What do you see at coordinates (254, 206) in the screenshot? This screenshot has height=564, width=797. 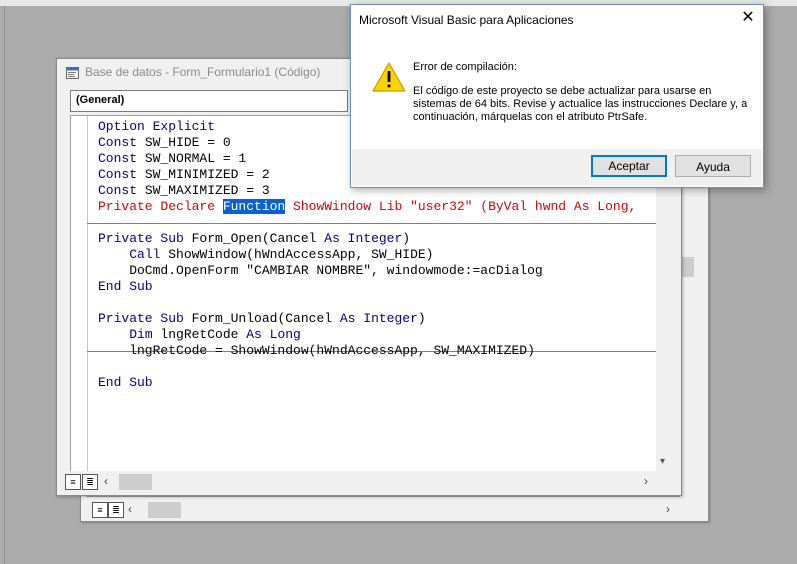 I see `selected-keyword: Function` at bounding box center [254, 206].